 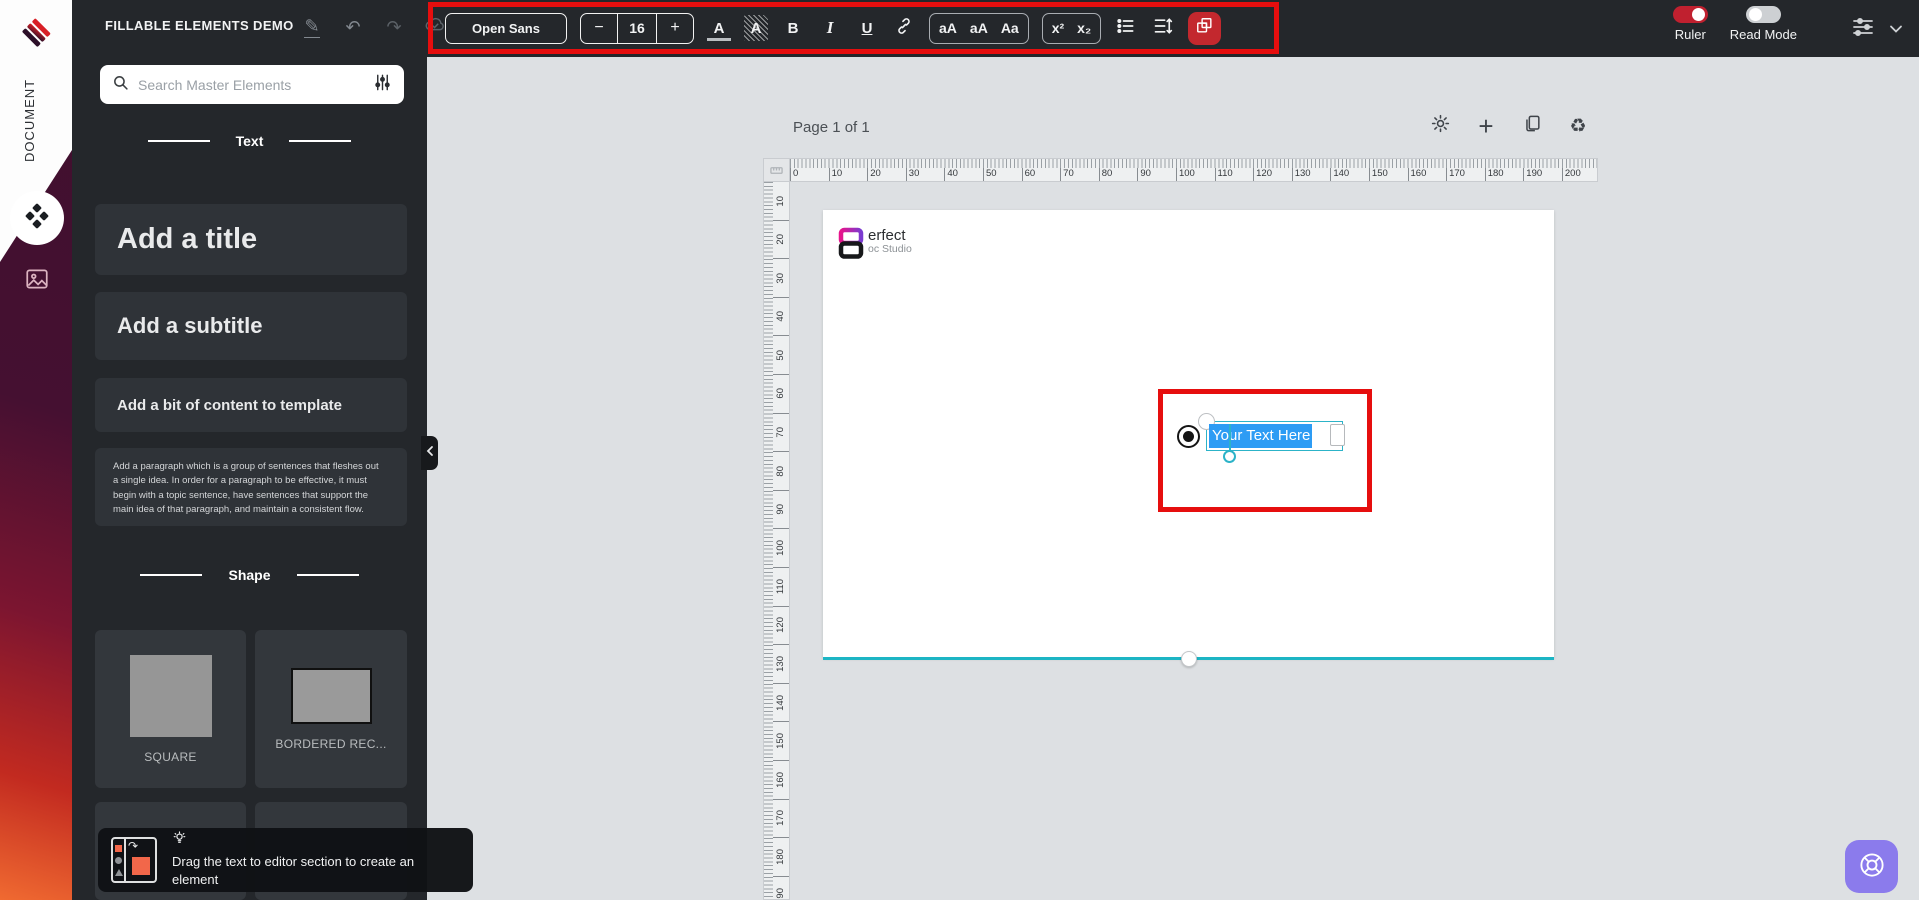 I want to click on line-spacing-button, so click(x=1163, y=28).